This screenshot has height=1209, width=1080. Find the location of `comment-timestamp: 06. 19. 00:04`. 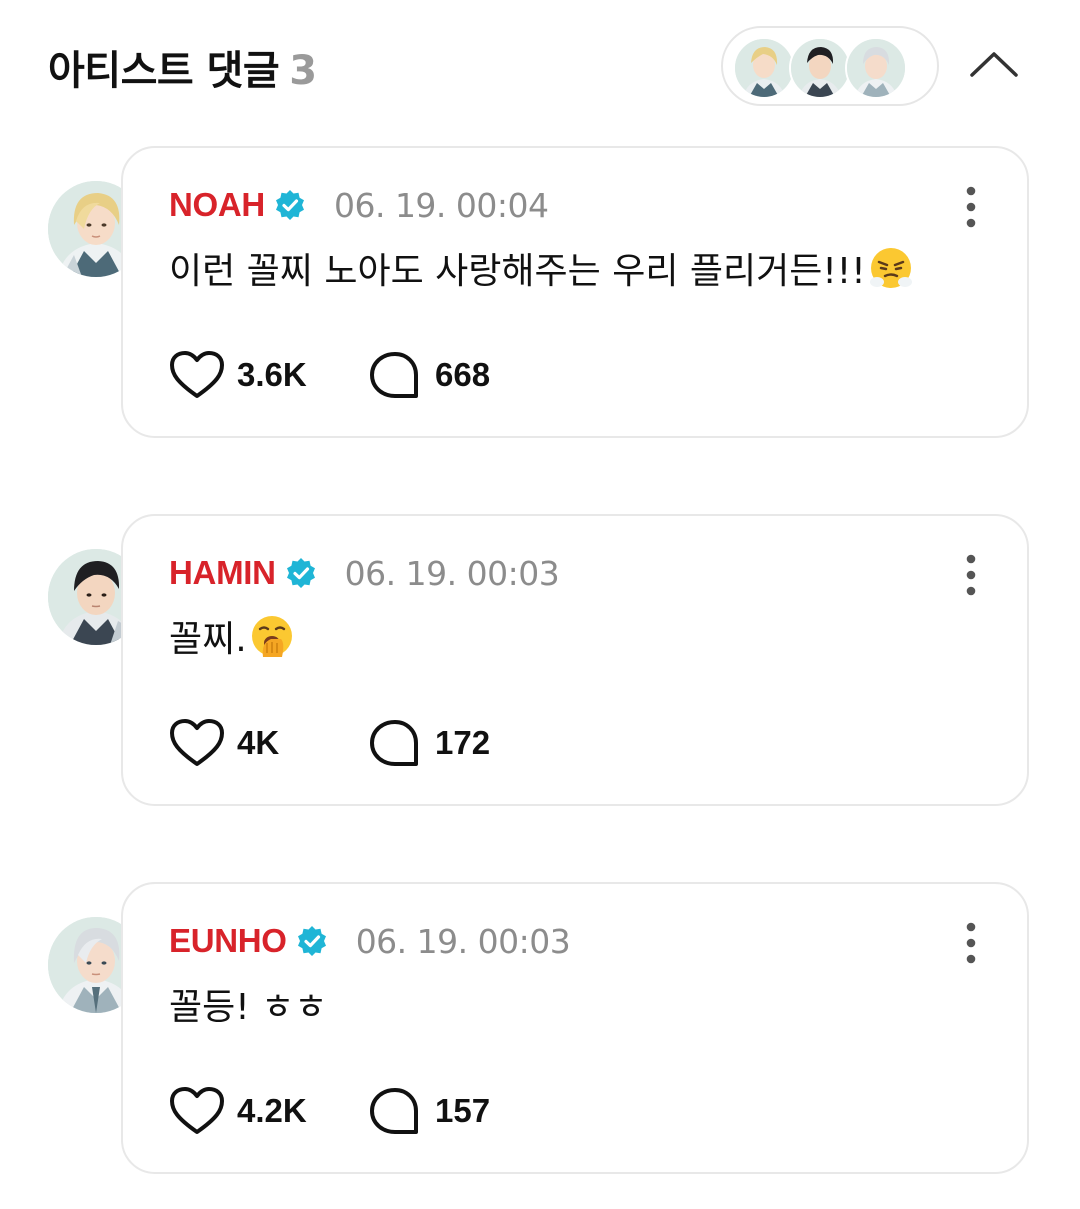

comment-timestamp: 06. 19. 00:04 is located at coordinates (441, 205).